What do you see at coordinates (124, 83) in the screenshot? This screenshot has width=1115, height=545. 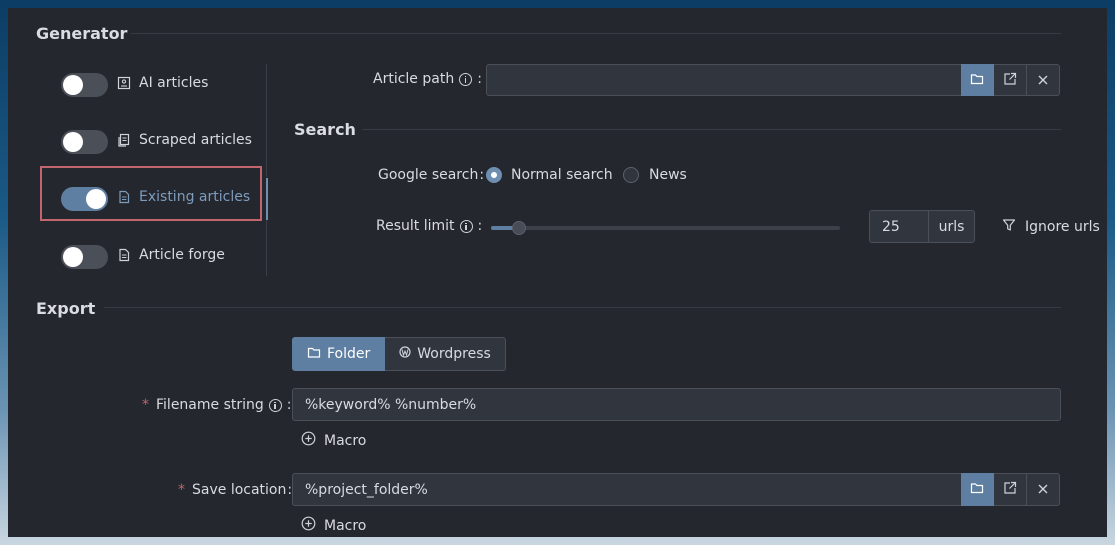 I see `image-doc-icon` at bounding box center [124, 83].